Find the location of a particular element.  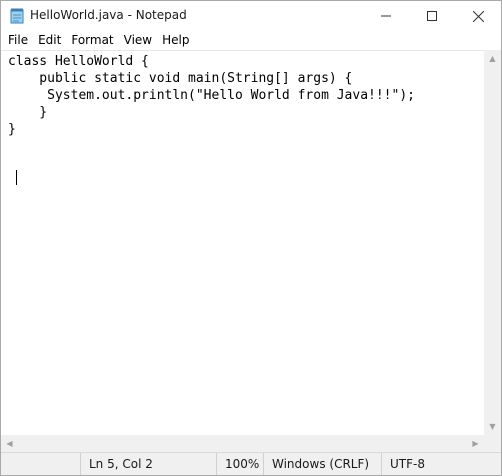

vertical-scrollbar: ▲ ▼ is located at coordinates (492, 242).